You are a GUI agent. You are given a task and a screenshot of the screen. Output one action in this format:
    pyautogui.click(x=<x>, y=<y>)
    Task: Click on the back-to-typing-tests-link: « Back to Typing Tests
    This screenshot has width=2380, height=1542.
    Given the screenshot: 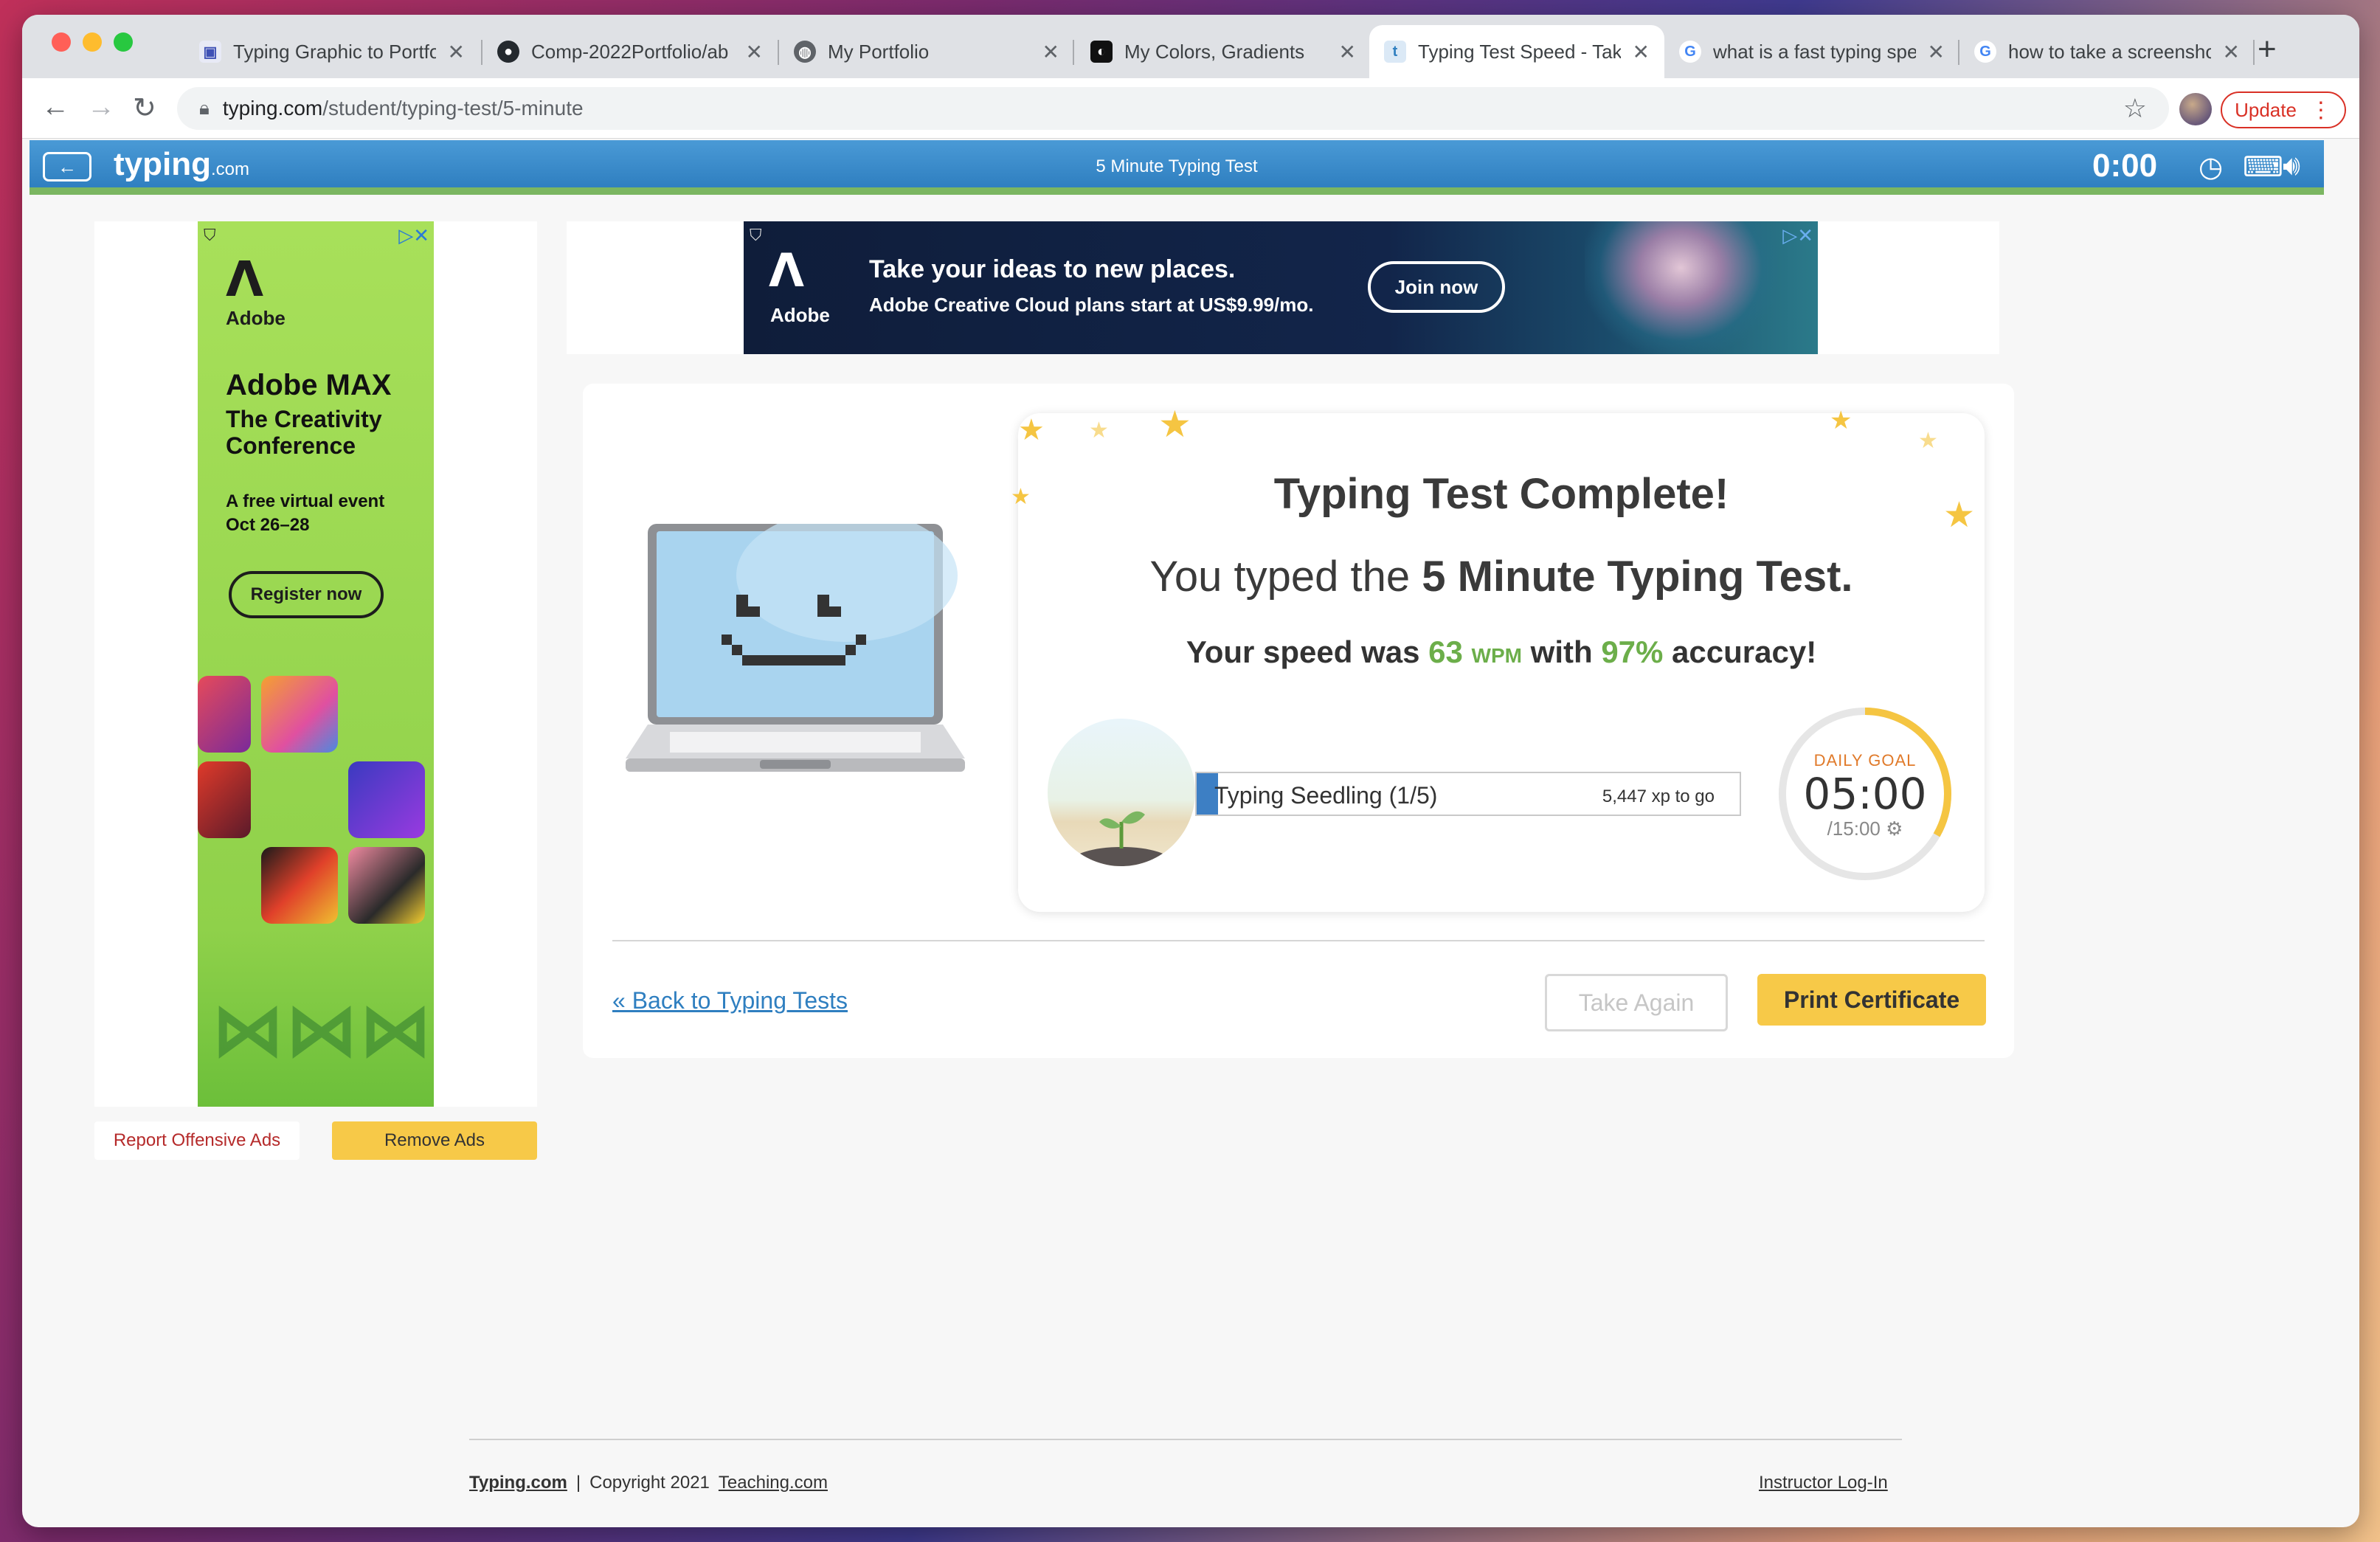 What is the action you would take?
    pyautogui.click(x=730, y=1001)
    